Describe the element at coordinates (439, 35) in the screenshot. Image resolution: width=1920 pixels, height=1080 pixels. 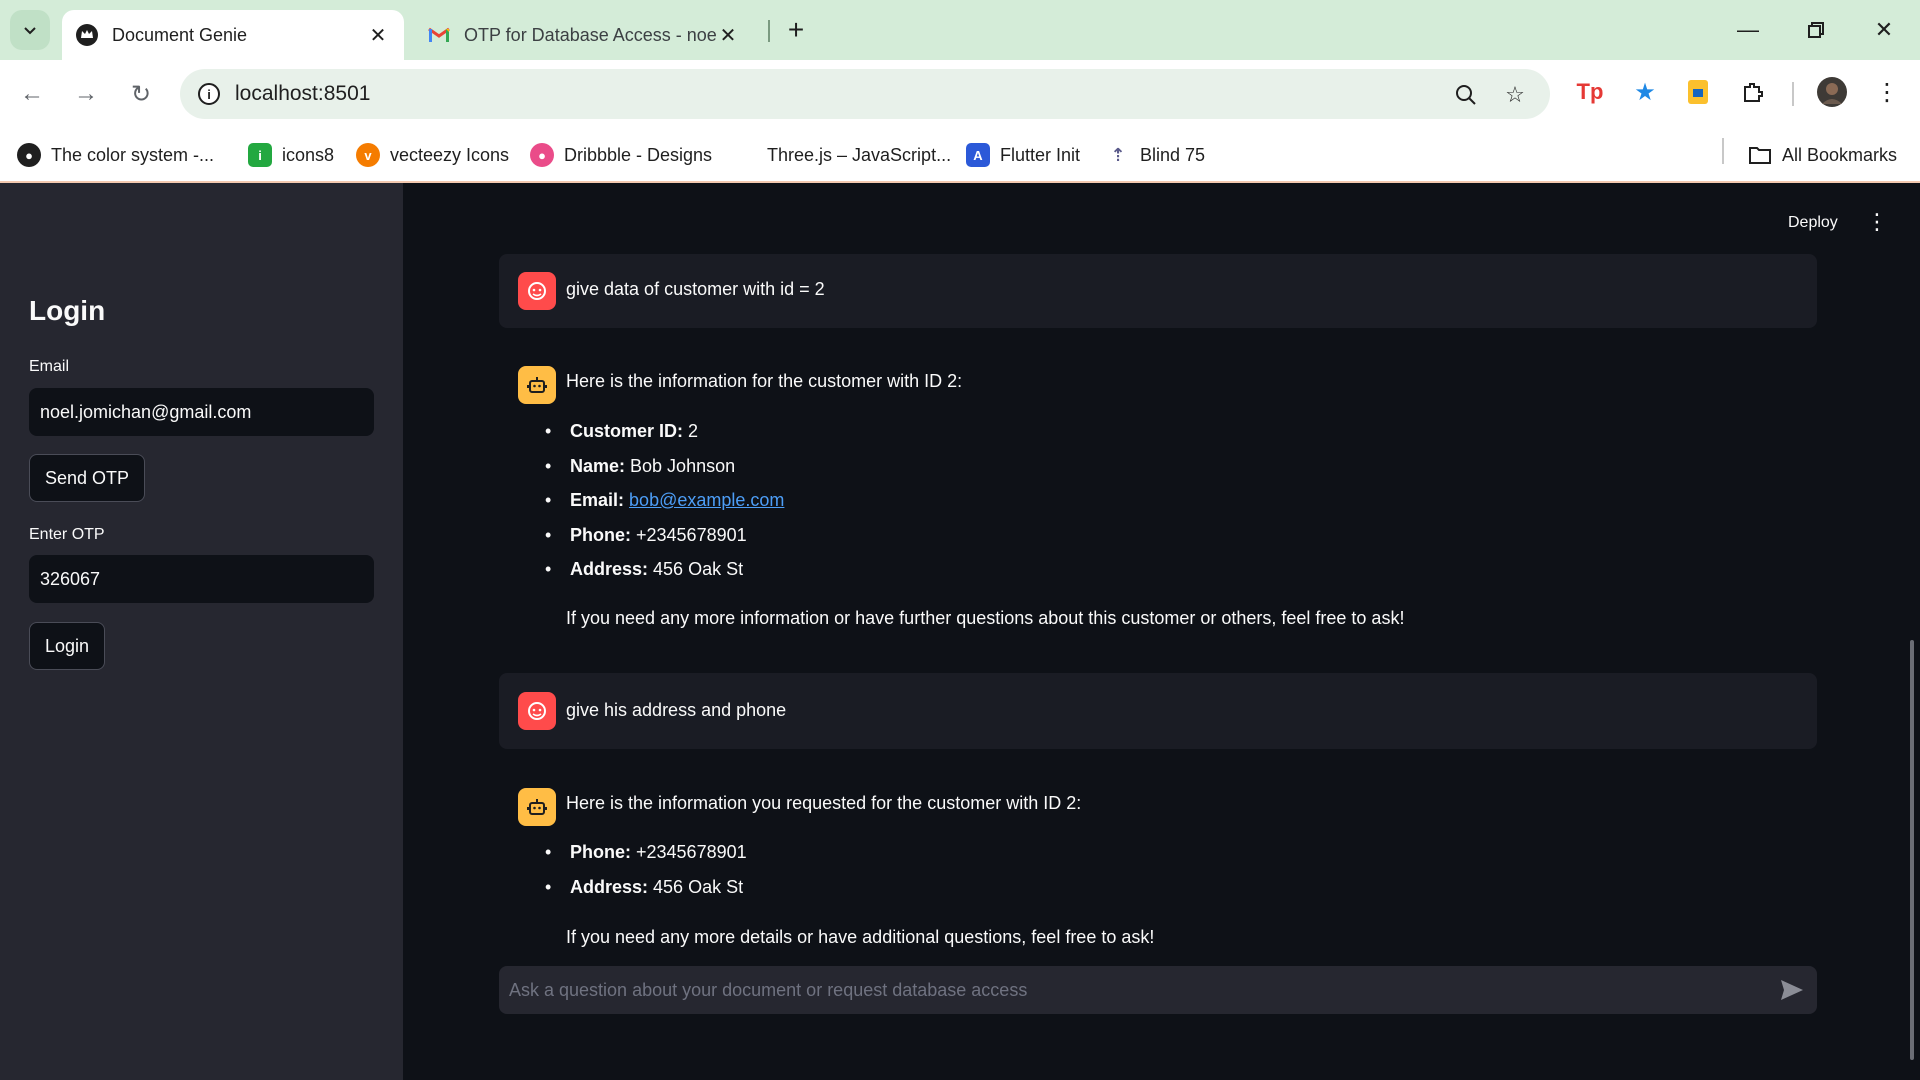
I see `gmail-icon` at that location.